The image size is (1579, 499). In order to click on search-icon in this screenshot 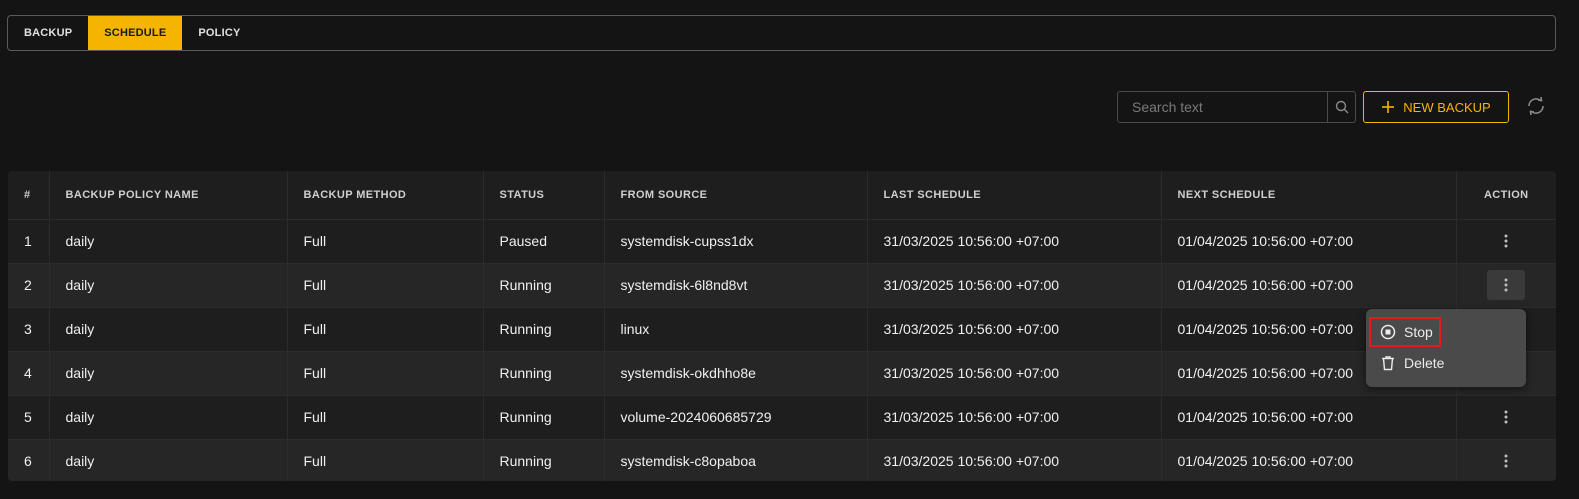, I will do `click(1341, 107)`.